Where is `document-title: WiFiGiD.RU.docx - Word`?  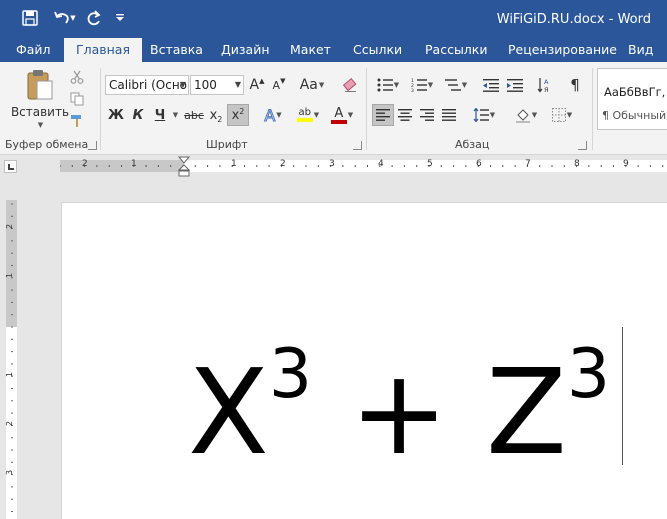
document-title: WiFiGiD.RU.docx - Word is located at coordinates (573, 19).